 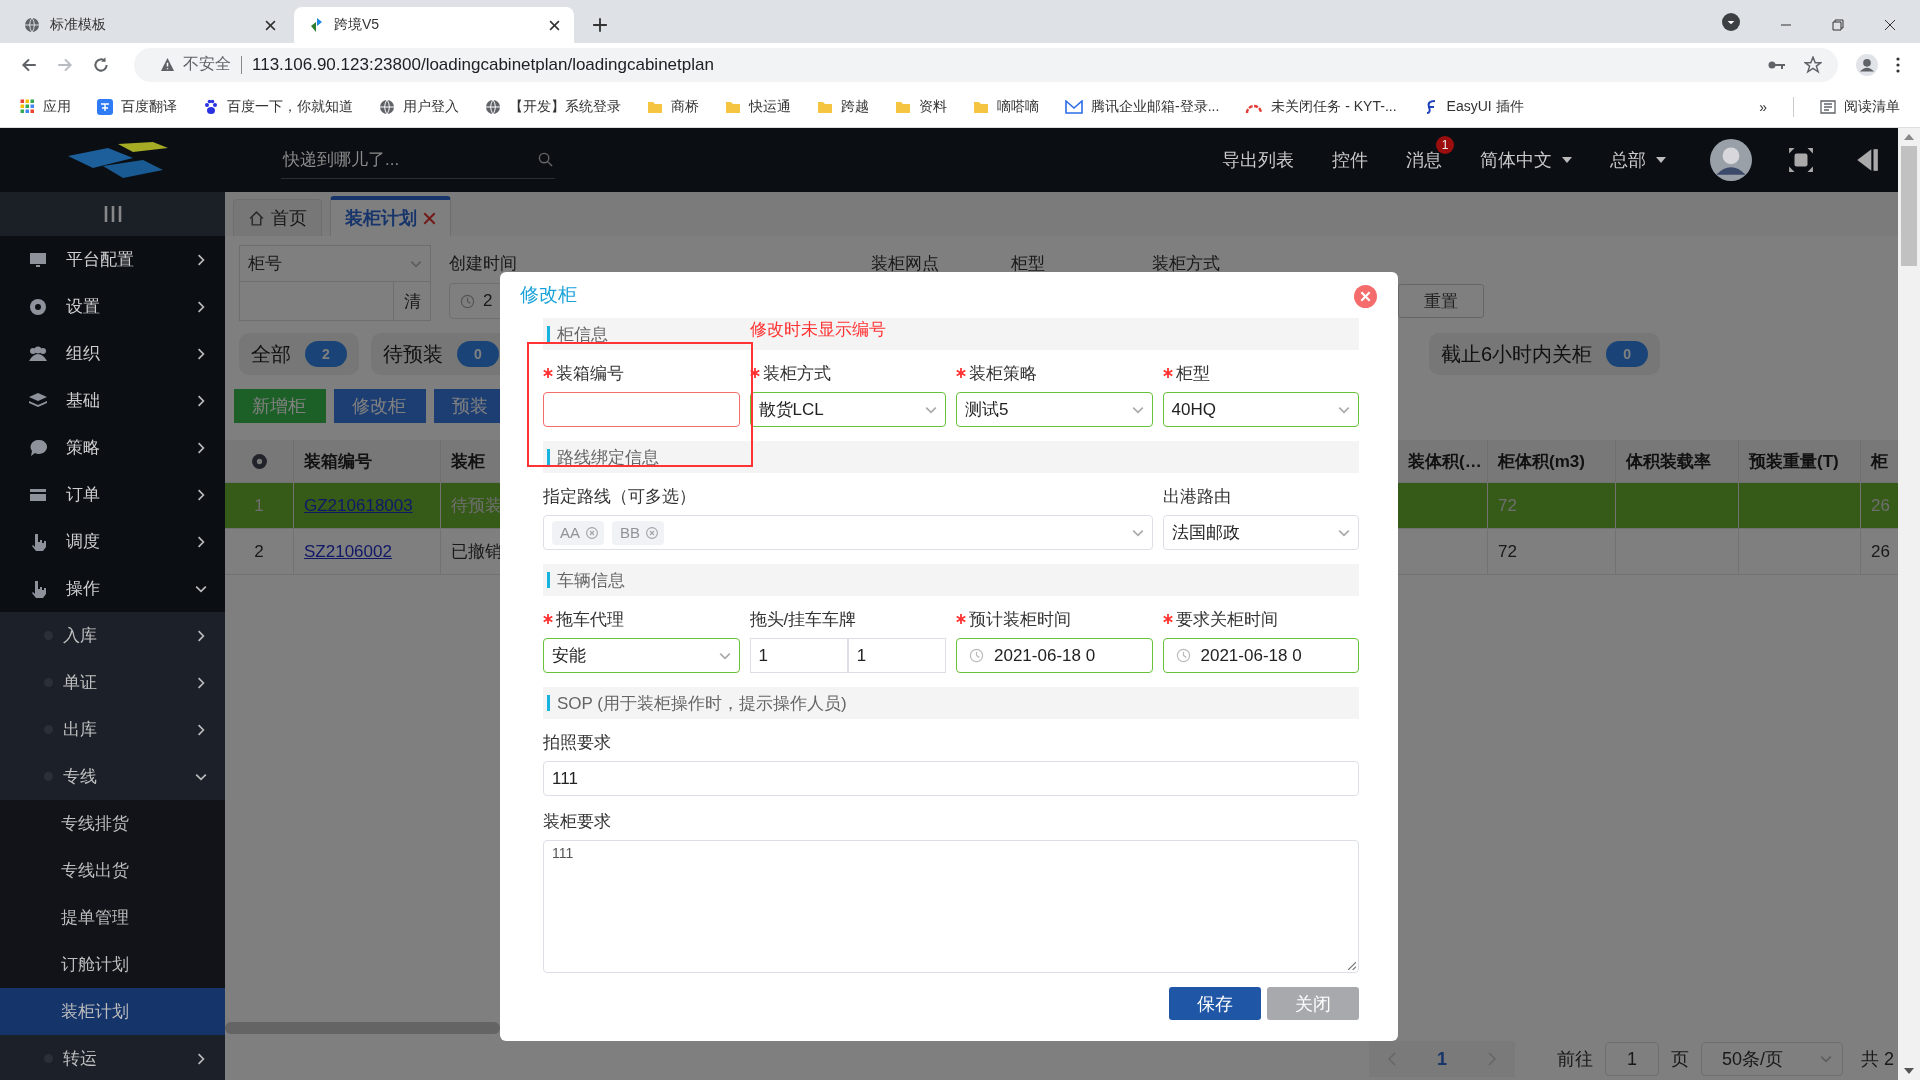 What do you see at coordinates (207, 64) in the screenshot?
I see `security-label: 不安全` at bounding box center [207, 64].